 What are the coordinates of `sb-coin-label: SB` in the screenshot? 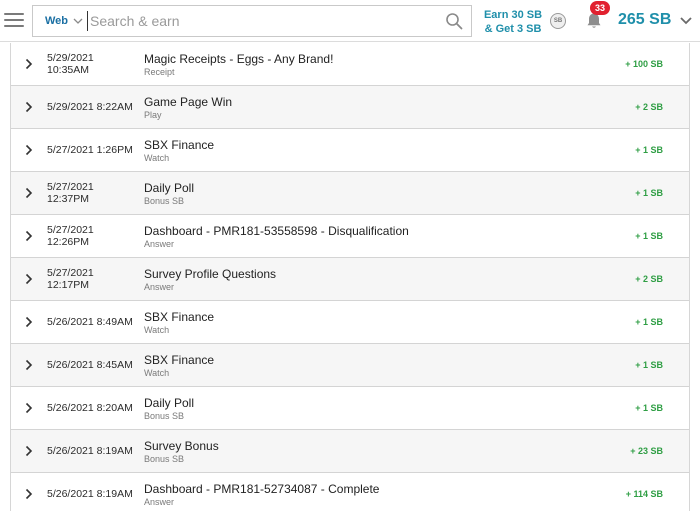 It's located at (558, 21).